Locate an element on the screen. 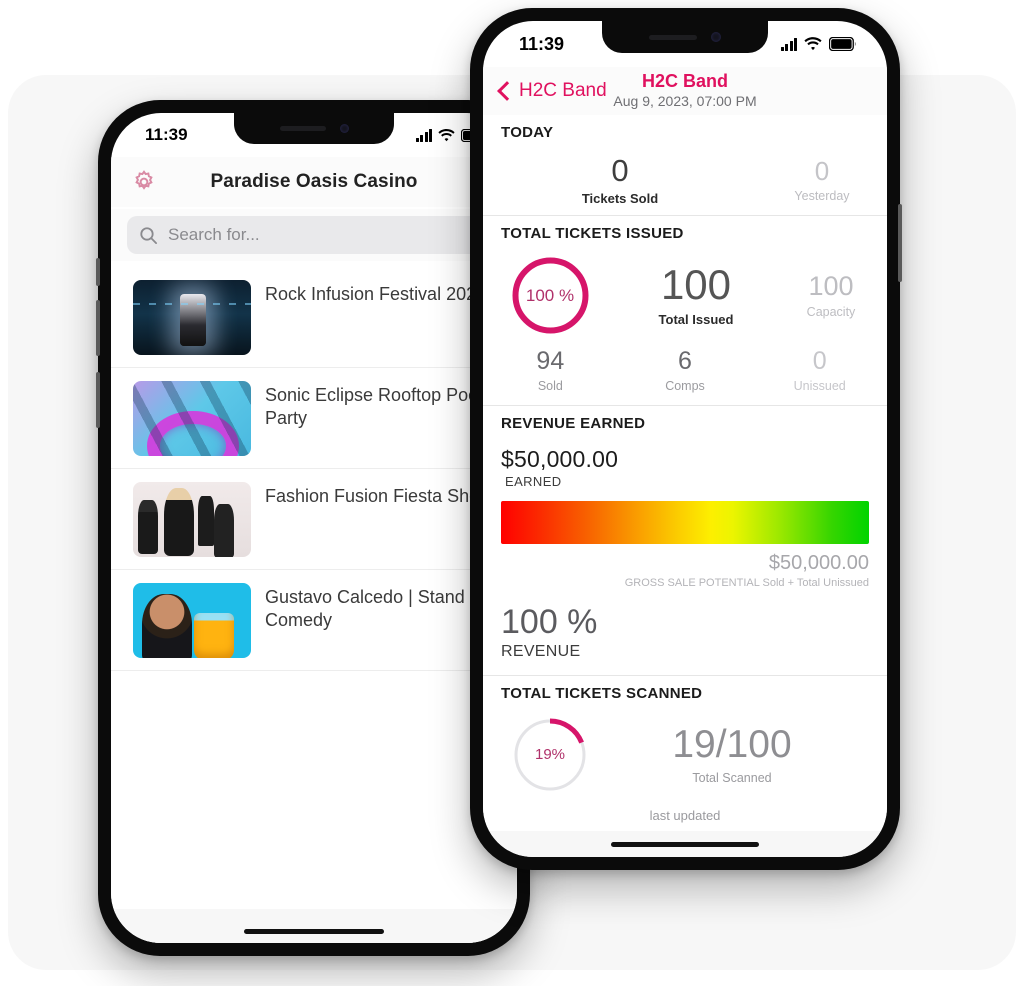 This screenshot has width=1024, height=986. tickets-sold-stat: 0 Tickets Sold is located at coordinates (620, 180).